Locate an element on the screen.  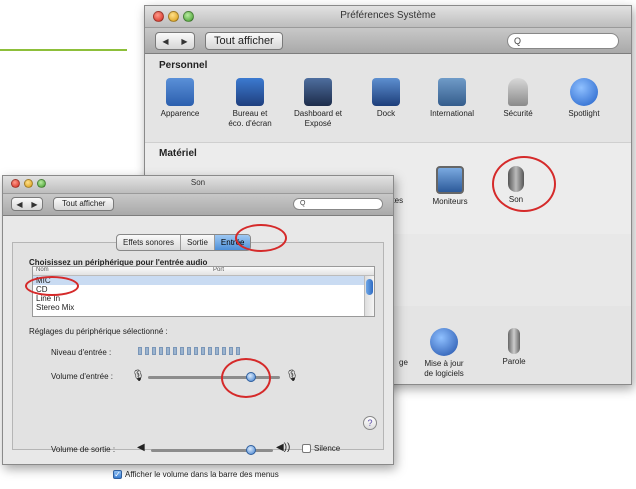
highlight-volume-circle is located at coordinates (246, 378).